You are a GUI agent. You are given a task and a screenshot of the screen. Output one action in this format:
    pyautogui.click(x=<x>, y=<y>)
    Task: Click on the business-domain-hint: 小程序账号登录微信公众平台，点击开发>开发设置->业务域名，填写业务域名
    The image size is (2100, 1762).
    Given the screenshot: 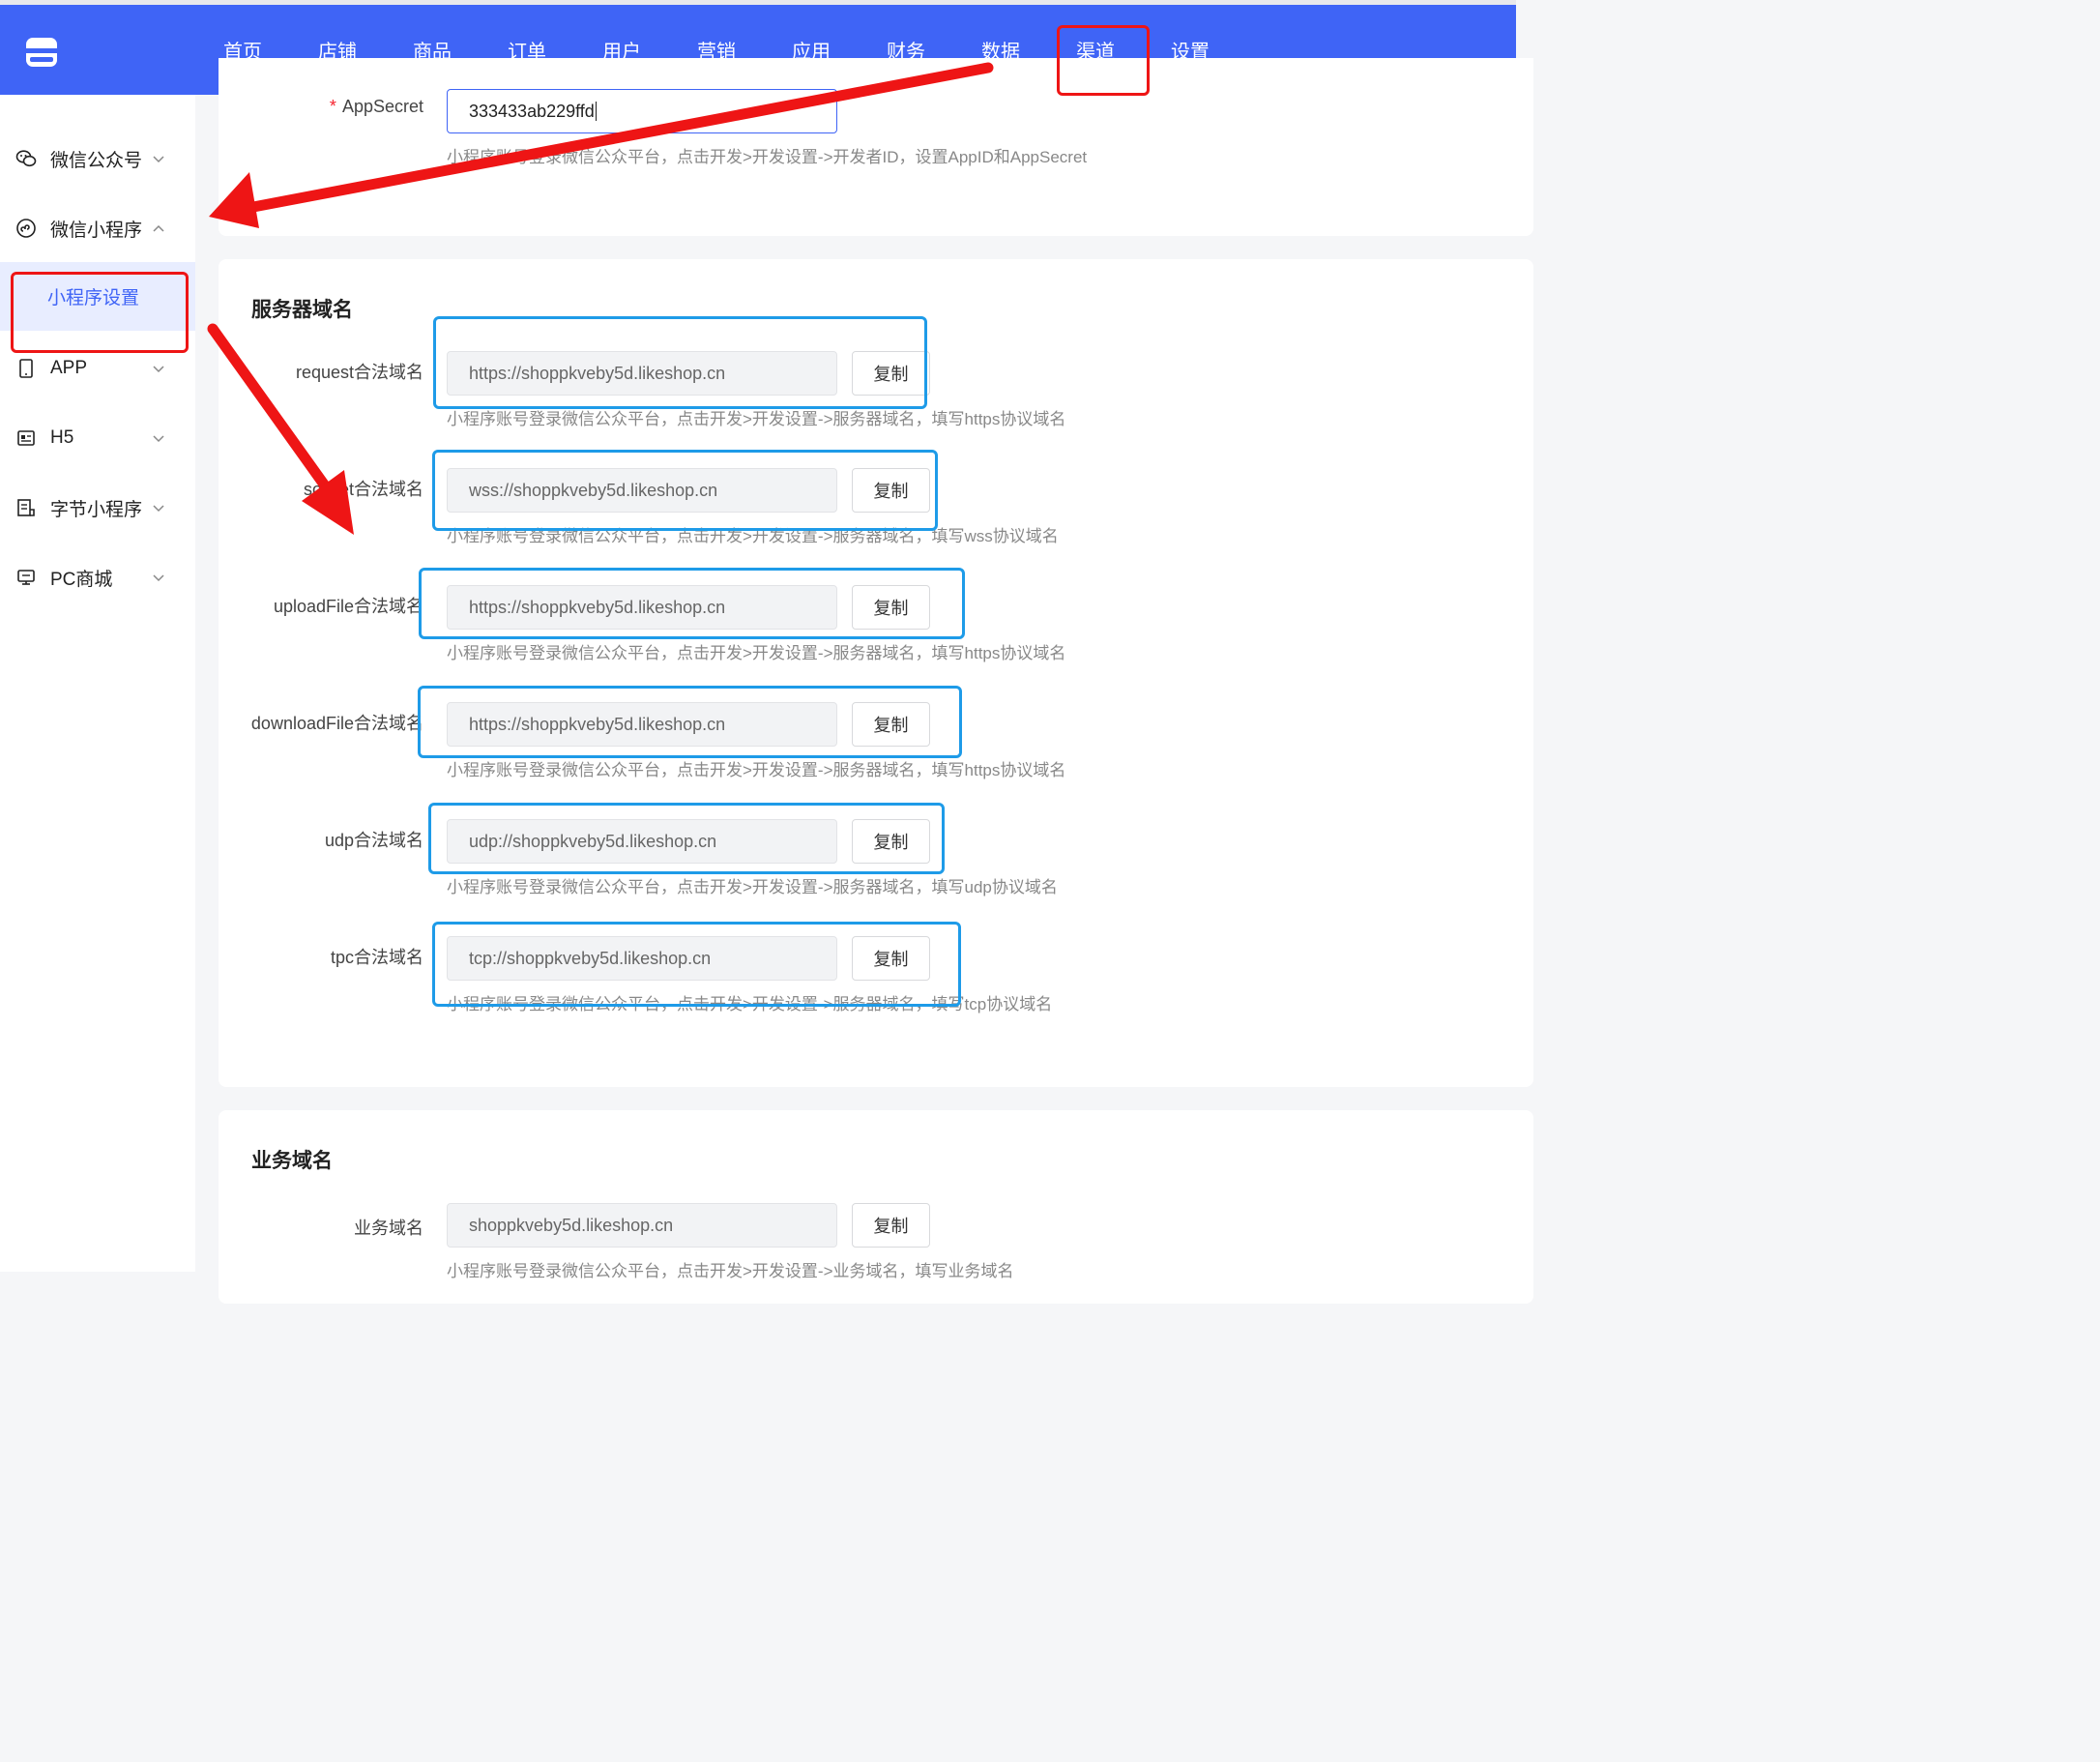 What is the action you would take?
    pyautogui.click(x=730, y=1271)
    